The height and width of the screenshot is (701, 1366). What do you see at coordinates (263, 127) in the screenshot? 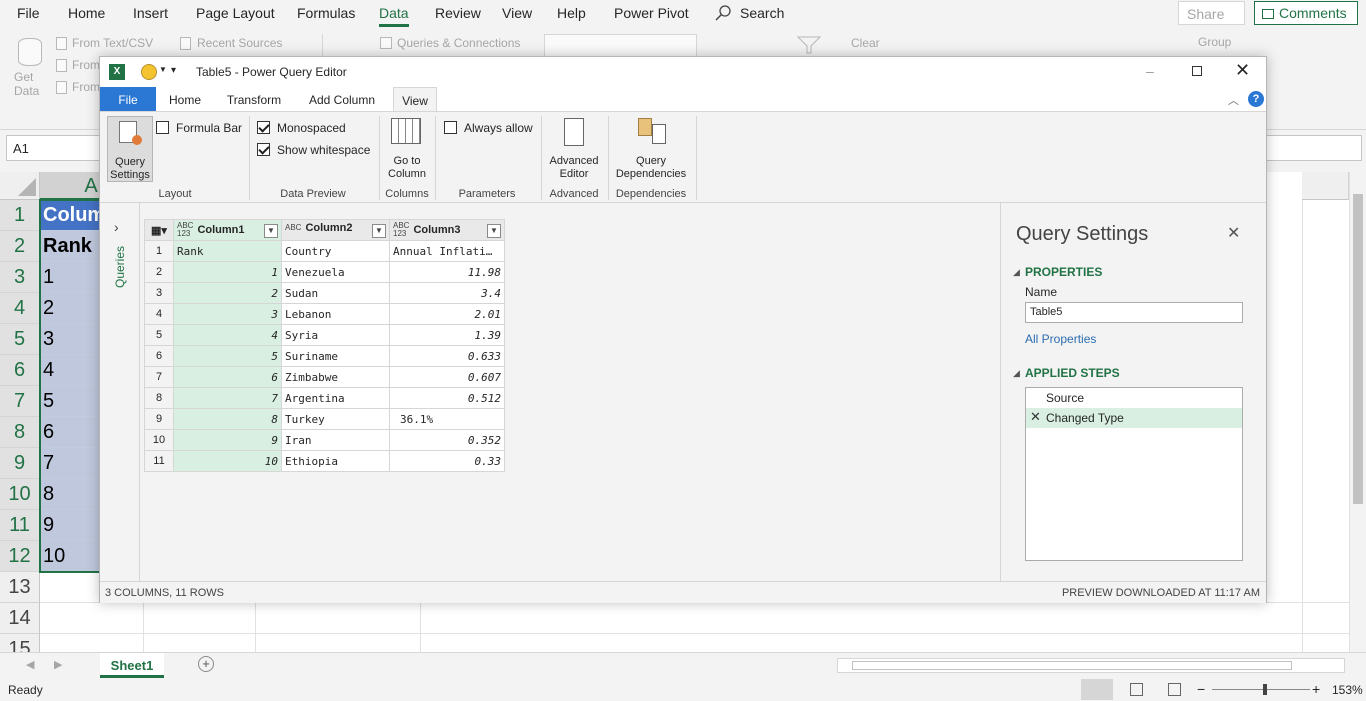
I see `monospaced-checkbox` at bounding box center [263, 127].